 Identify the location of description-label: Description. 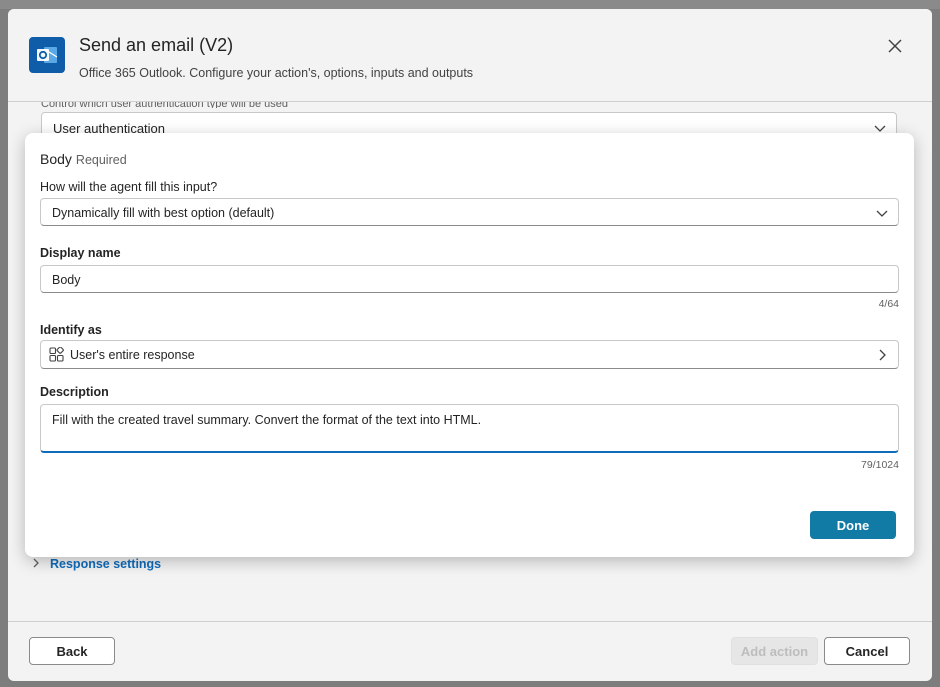
(74, 392).